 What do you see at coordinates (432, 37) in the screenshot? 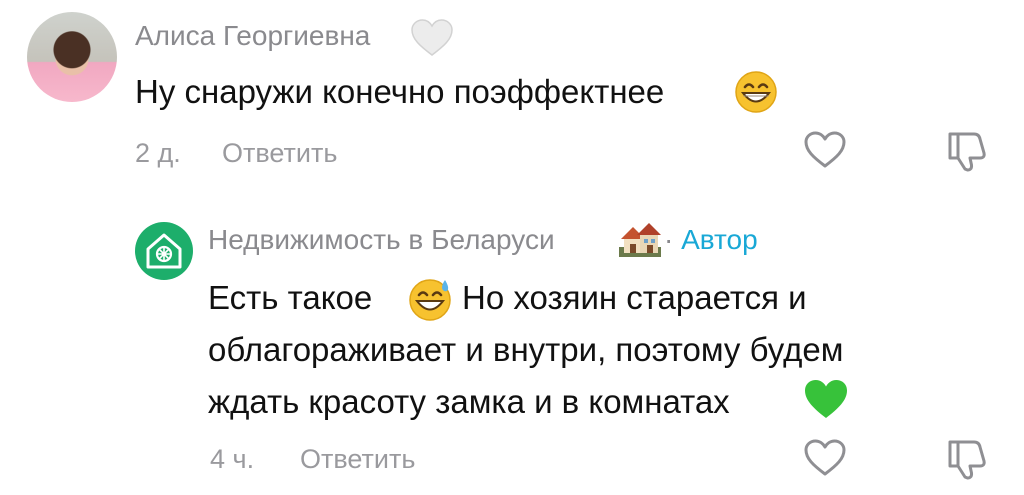
I see `white-heart-icon` at bounding box center [432, 37].